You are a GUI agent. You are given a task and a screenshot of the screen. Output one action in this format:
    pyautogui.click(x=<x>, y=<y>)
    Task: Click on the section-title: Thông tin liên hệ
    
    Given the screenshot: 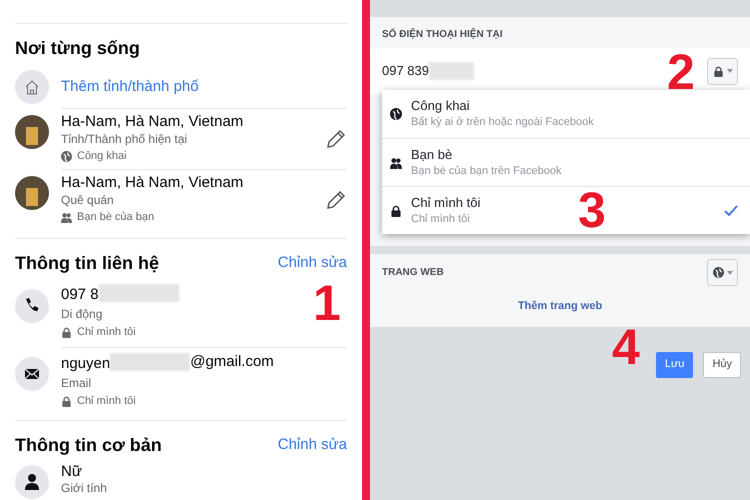 What is the action you would take?
    pyautogui.click(x=87, y=263)
    